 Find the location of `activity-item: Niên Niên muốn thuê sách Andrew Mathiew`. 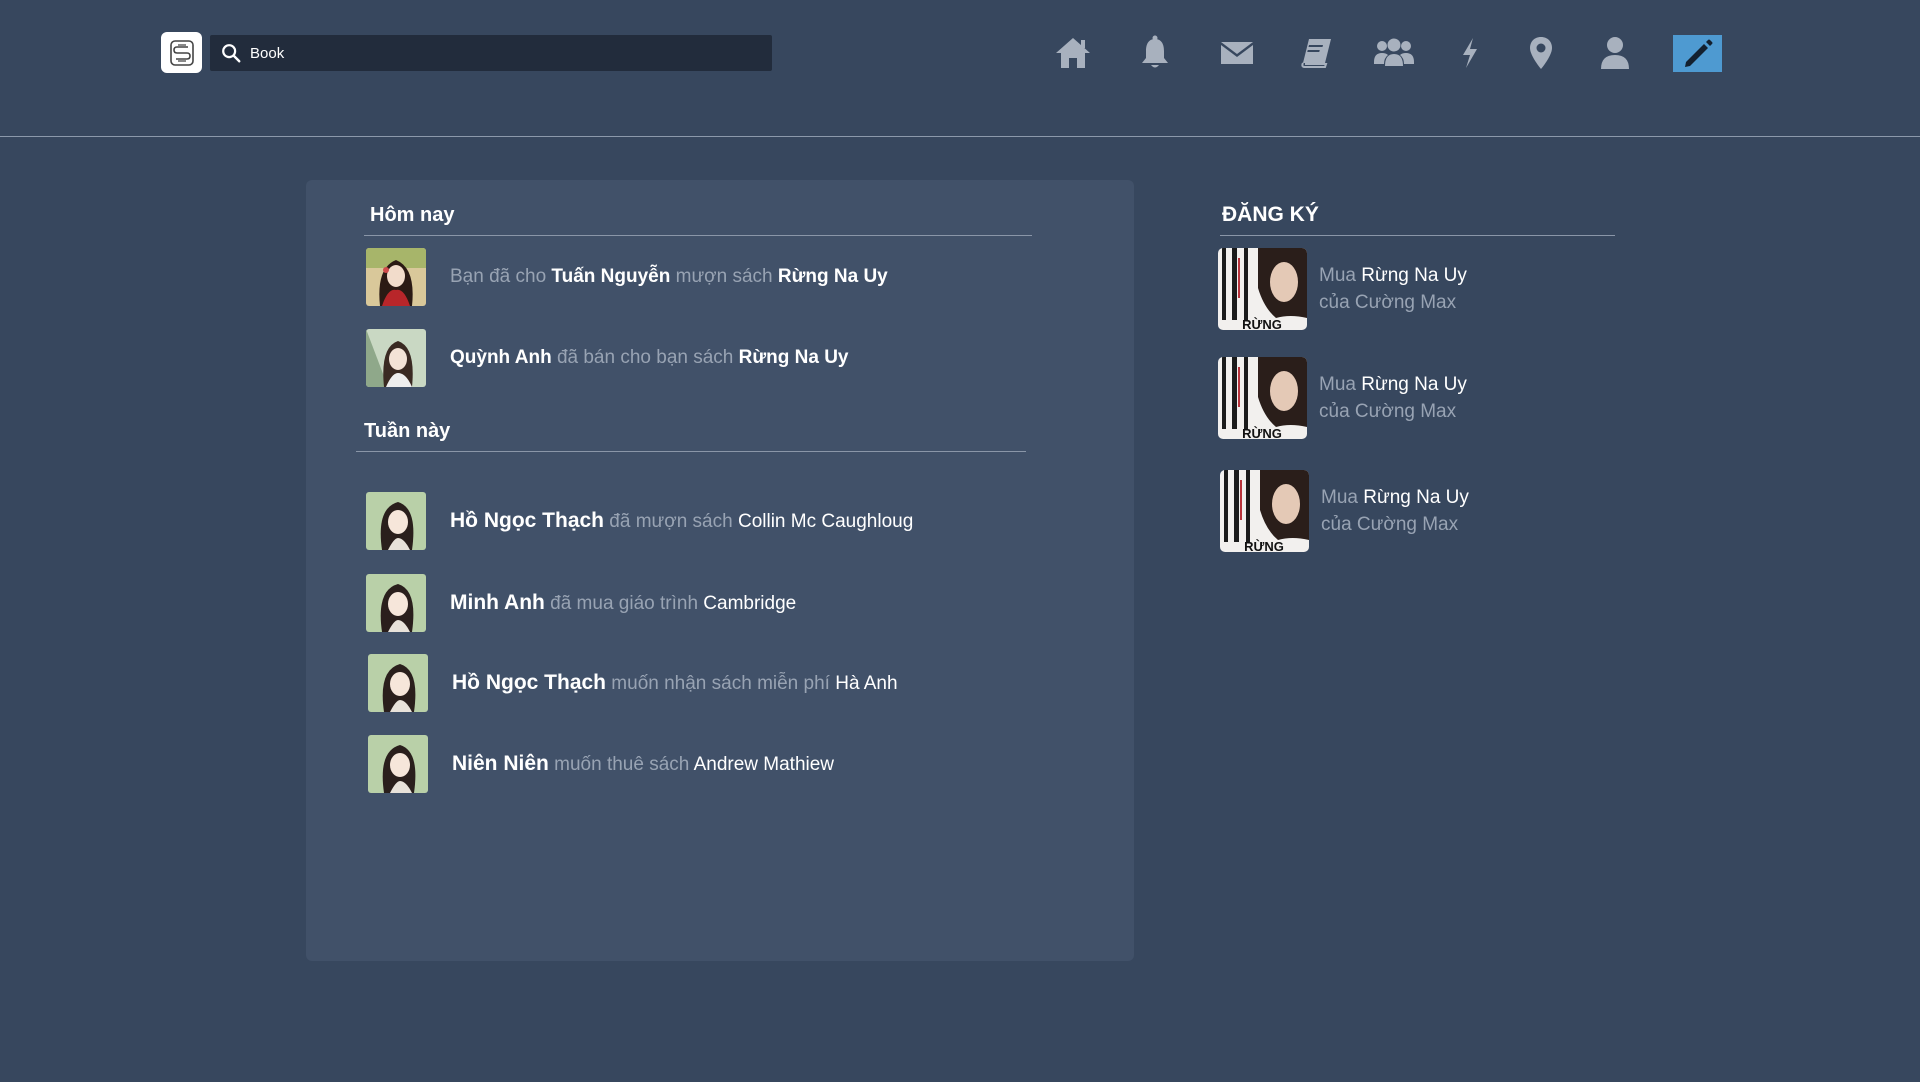

activity-item: Niên Niên muốn thuê sách Andrew Mathiew is located at coordinates (601, 764).